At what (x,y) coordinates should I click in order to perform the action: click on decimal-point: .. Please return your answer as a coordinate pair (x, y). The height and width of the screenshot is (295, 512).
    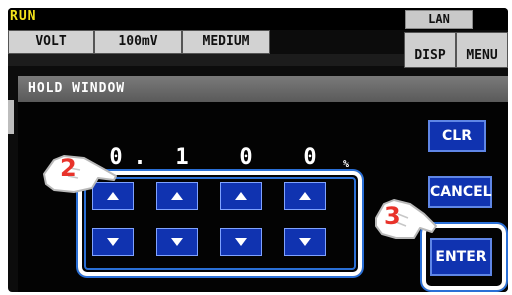
    Looking at the image, I should click on (140, 157).